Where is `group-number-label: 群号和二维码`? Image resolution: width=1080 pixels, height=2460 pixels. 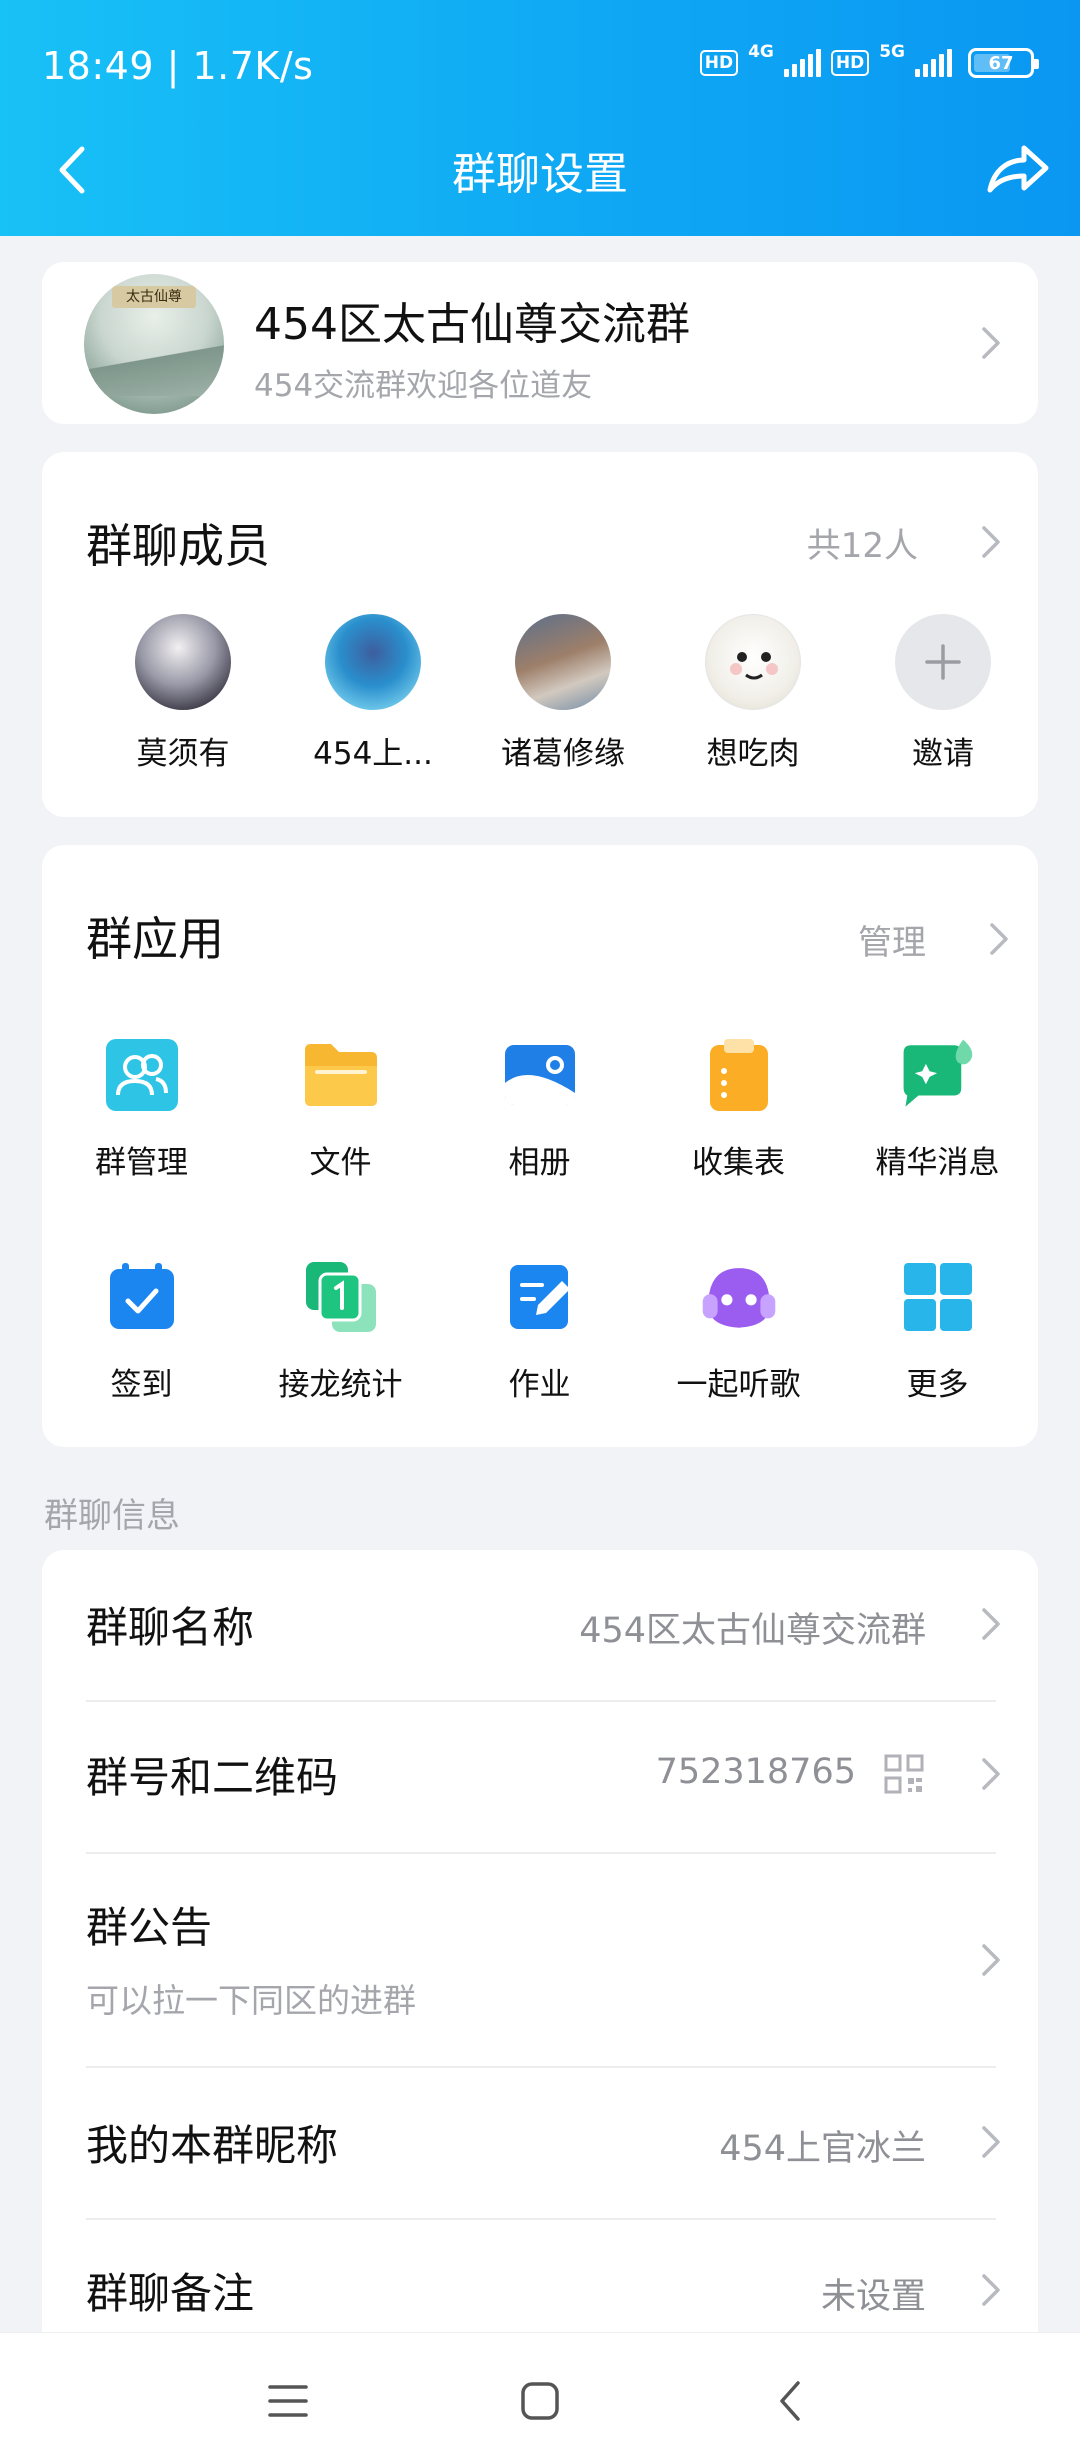 group-number-label: 群号和二维码 is located at coordinates (212, 1777).